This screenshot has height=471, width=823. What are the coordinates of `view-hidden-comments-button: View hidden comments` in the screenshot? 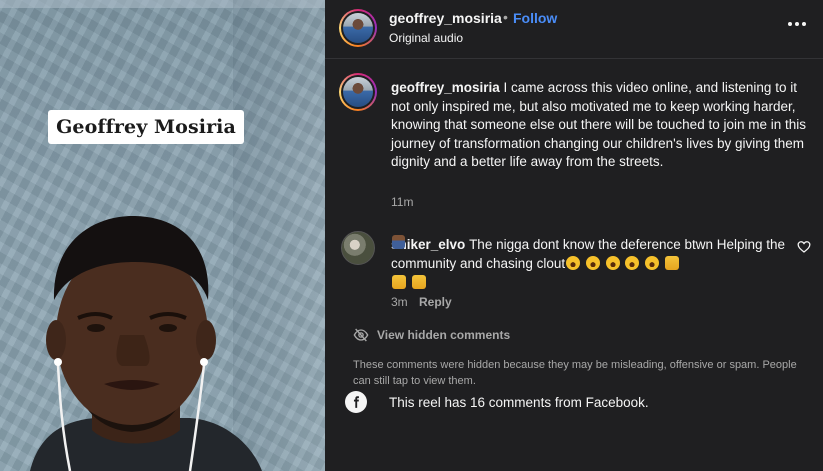 It's located at (431, 335).